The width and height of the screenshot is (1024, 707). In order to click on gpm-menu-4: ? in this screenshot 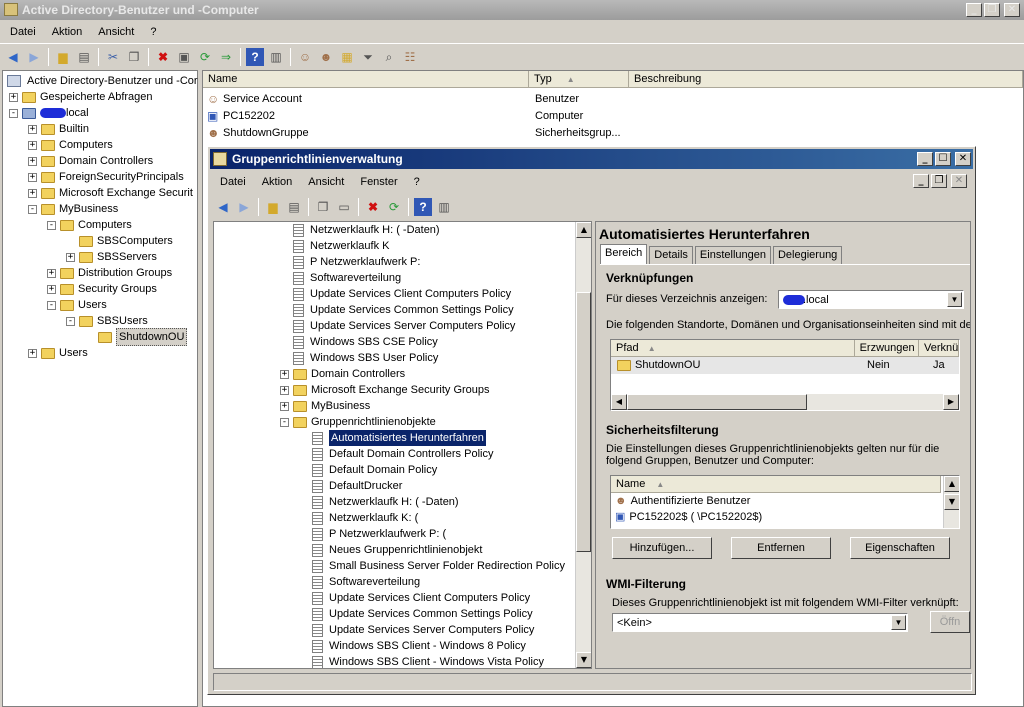, I will do `click(417, 182)`.